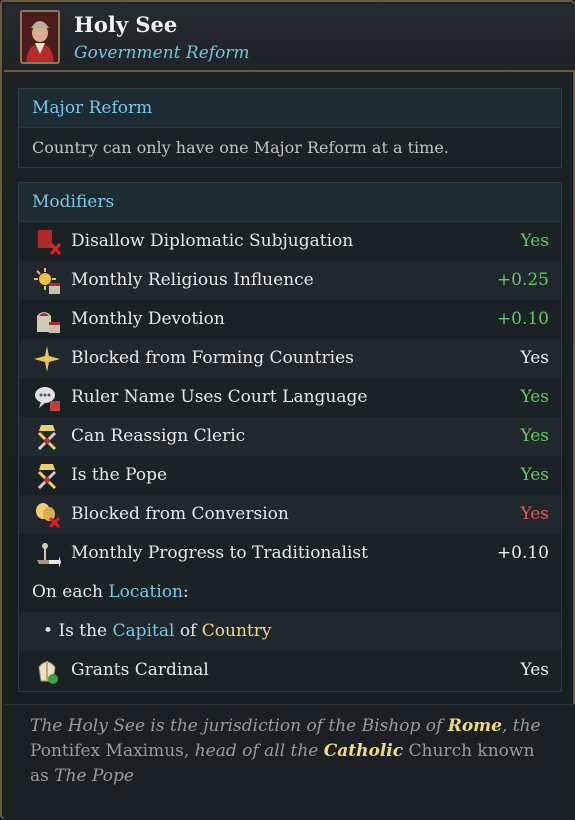 The height and width of the screenshot is (820, 575). I want to click on modifiers-title: Modifiers, so click(290, 202).